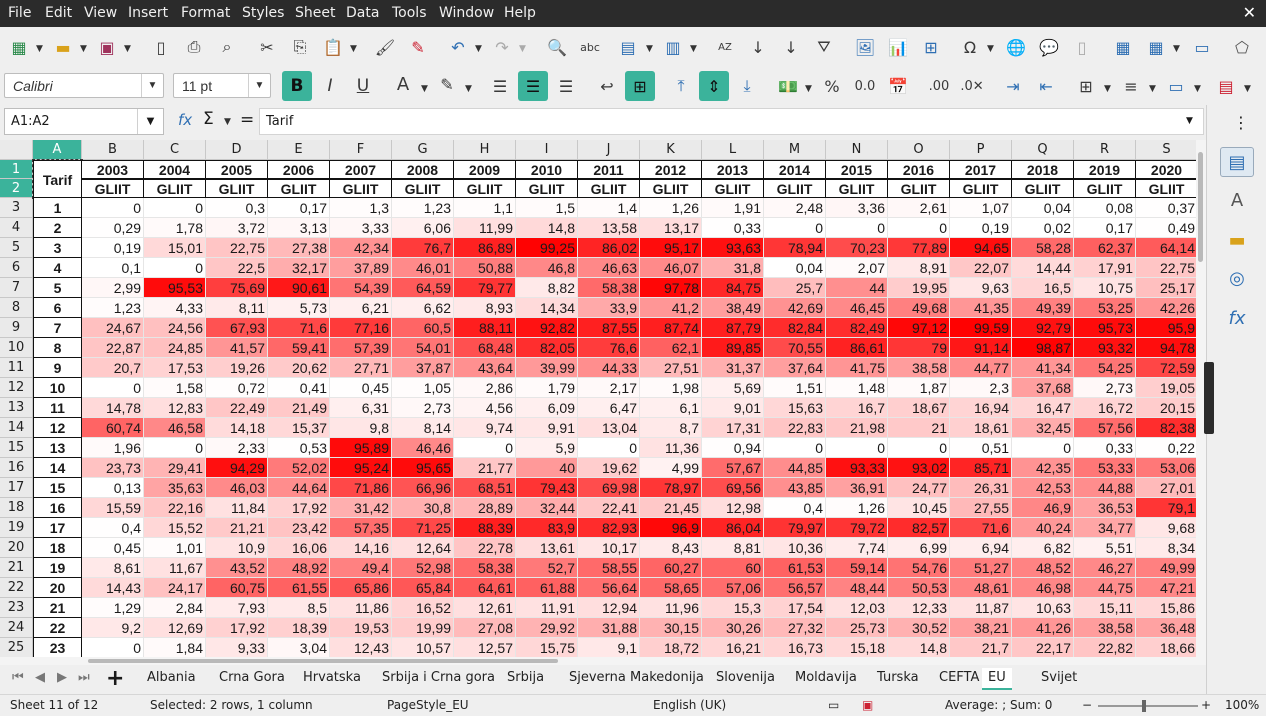 Image resolution: width=1266 pixels, height=716 pixels. Describe the element at coordinates (1105, 428) in the screenshot. I see `data-cell: 57,56` at that location.